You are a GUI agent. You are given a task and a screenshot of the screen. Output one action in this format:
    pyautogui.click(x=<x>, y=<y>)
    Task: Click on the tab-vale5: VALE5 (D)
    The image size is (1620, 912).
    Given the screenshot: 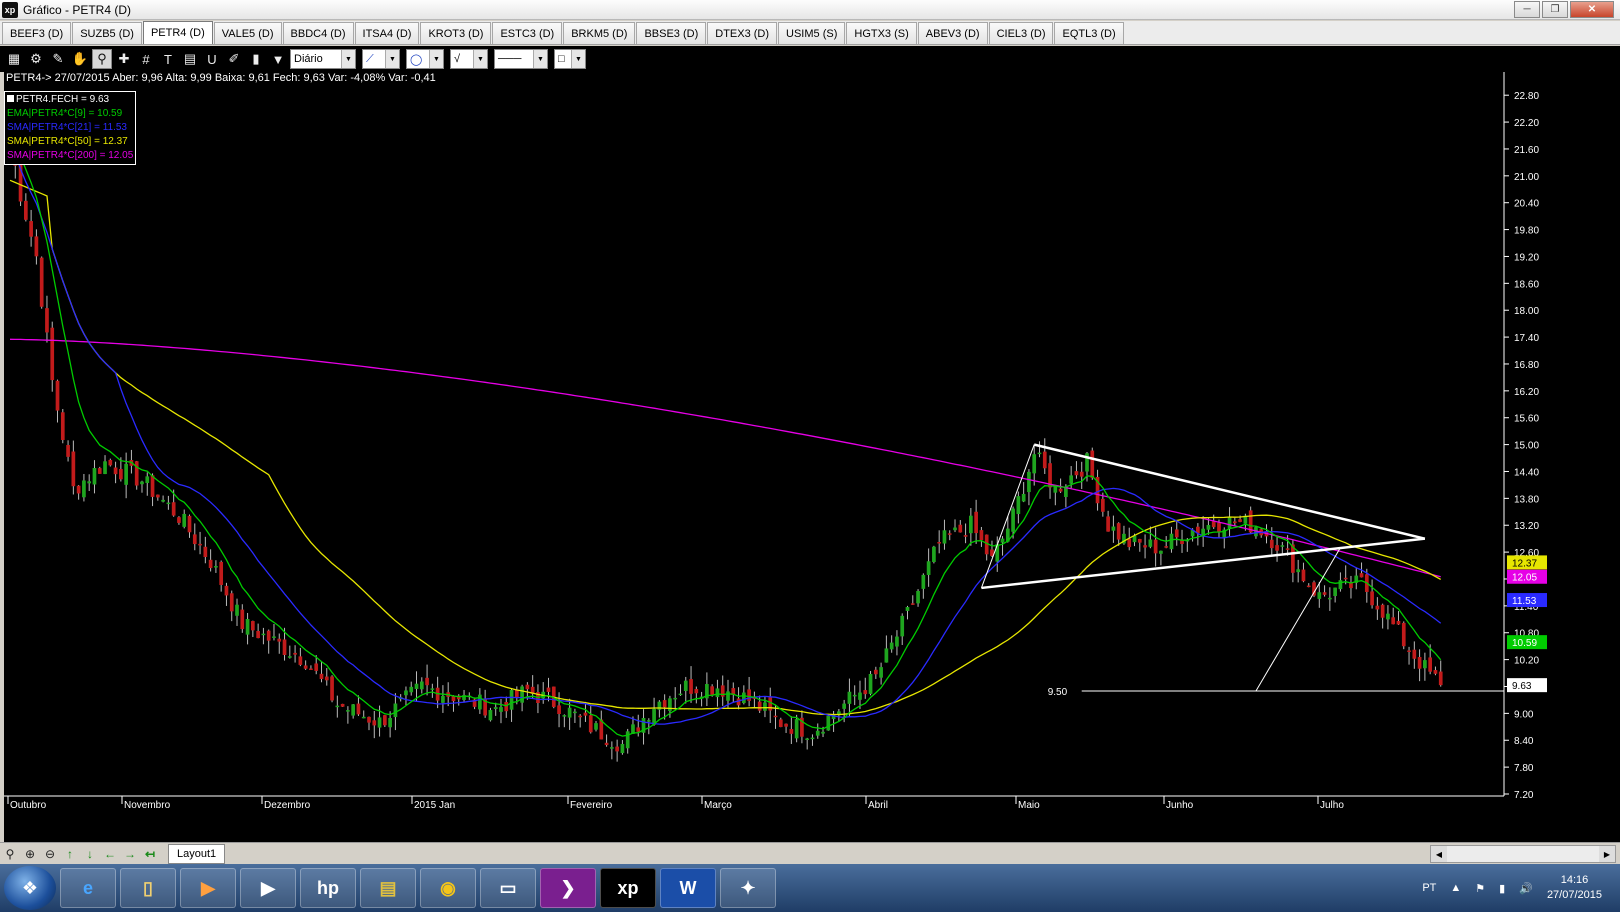 What is the action you would take?
    pyautogui.click(x=247, y=33)
    